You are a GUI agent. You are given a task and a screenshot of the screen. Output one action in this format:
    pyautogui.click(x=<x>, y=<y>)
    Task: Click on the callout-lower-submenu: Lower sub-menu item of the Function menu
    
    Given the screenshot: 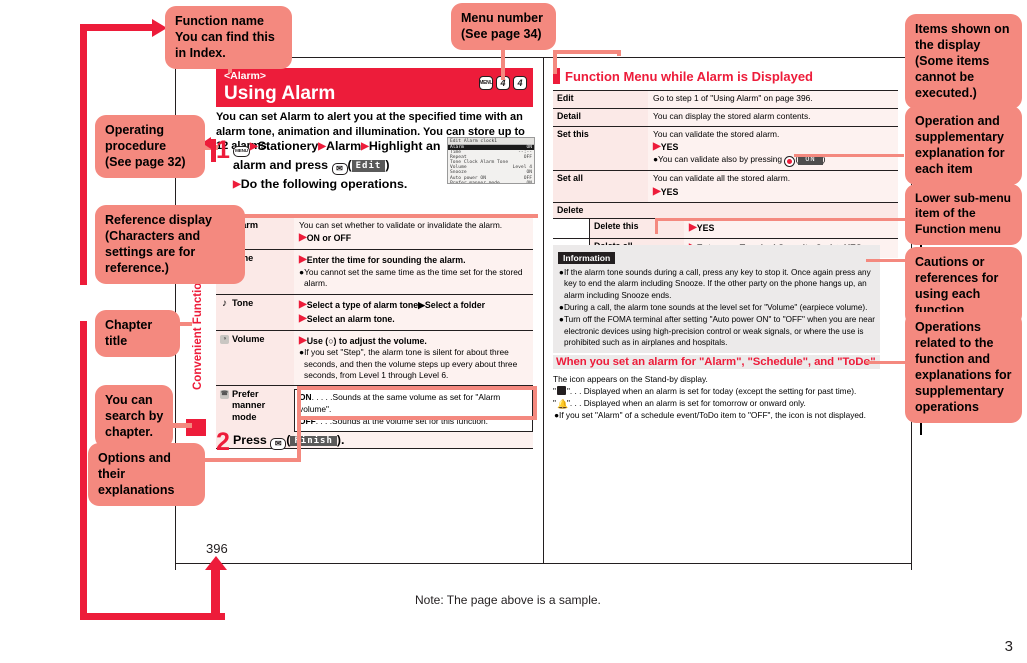 What is the action you would take?
    pyautogui.click(x=963, y=215)
    